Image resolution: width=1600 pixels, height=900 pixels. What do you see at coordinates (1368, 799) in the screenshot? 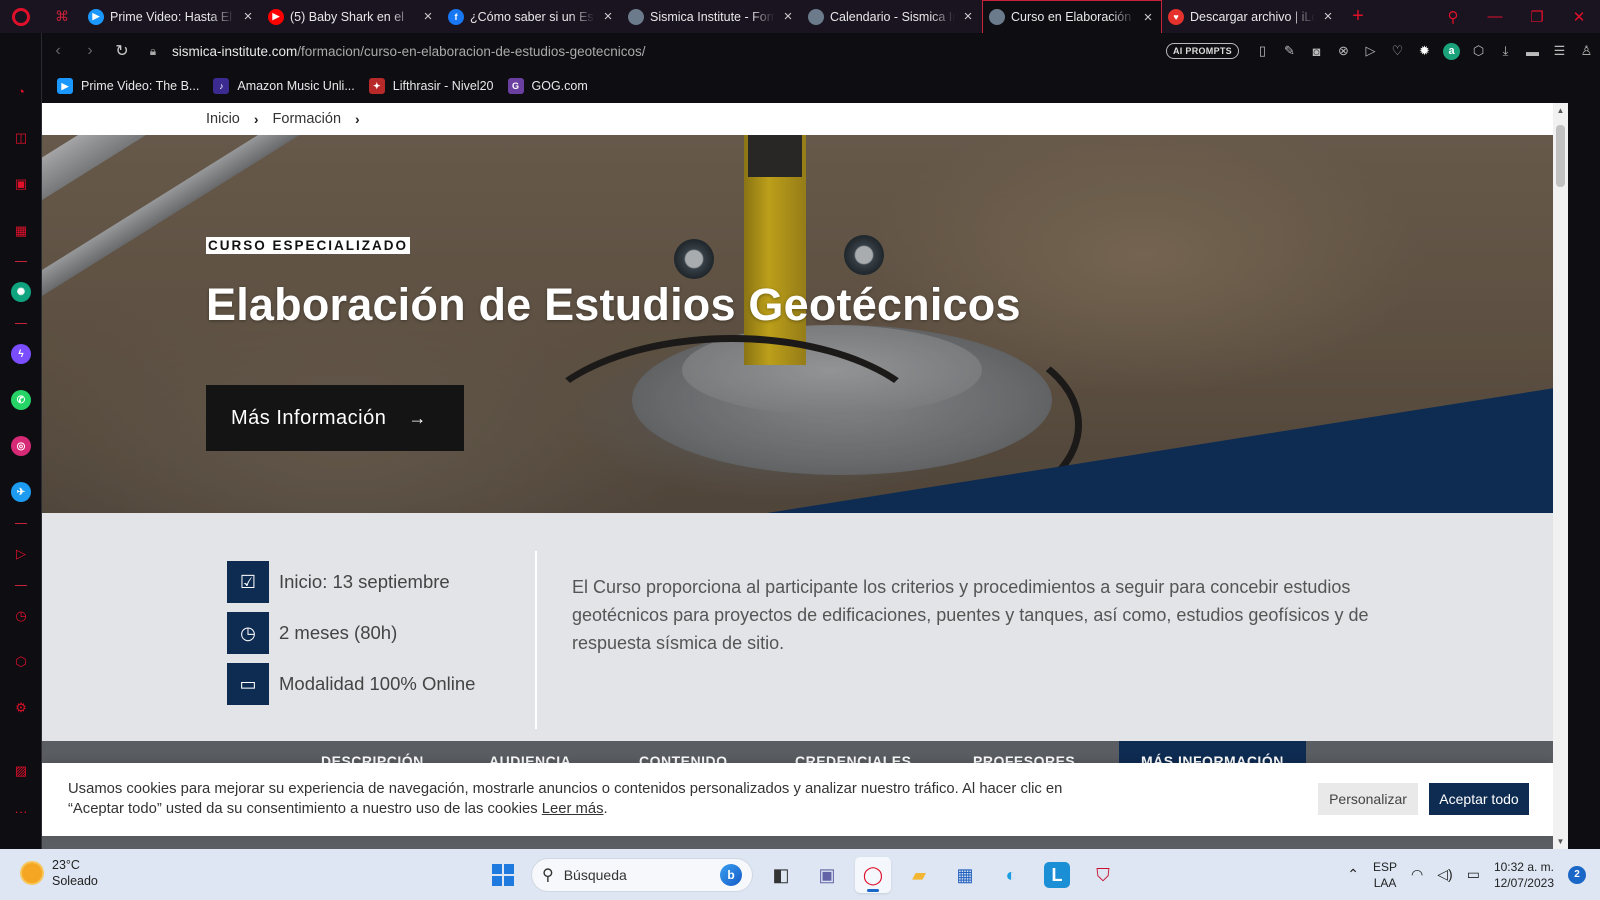
I see `customize-cookies-button: Personalizar` at bounding box center [1368, 799].